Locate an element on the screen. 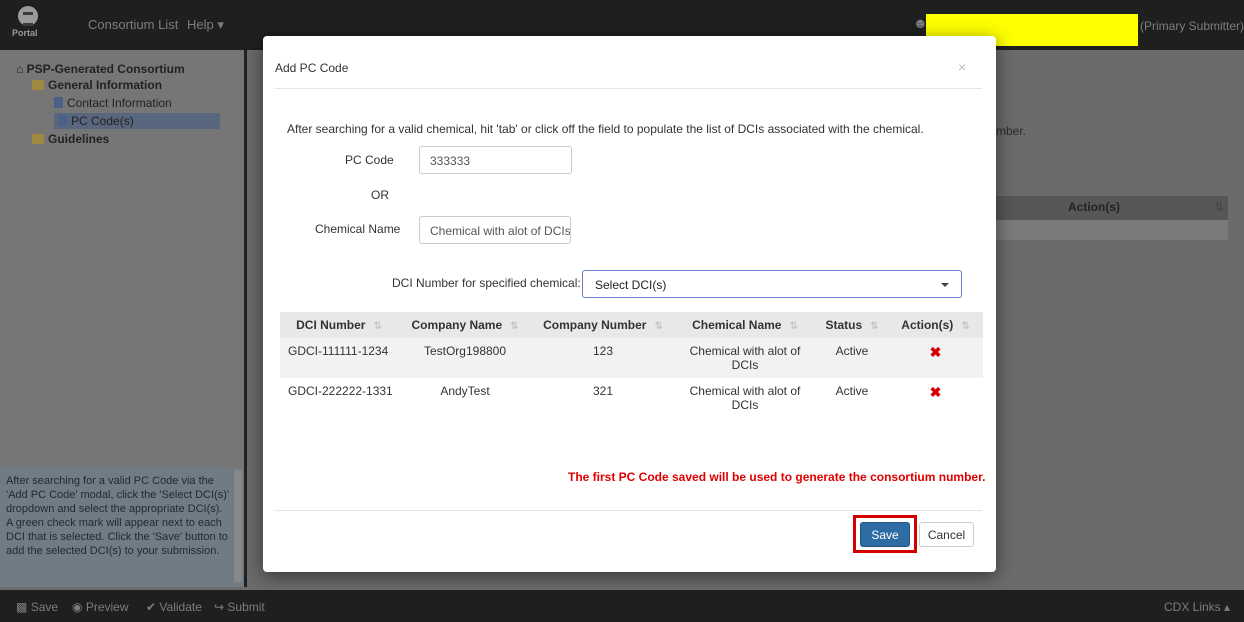 The height and width of the screenshot is (622, 1244). pc-code-label: PC Code is located at coordinates (369, 160).